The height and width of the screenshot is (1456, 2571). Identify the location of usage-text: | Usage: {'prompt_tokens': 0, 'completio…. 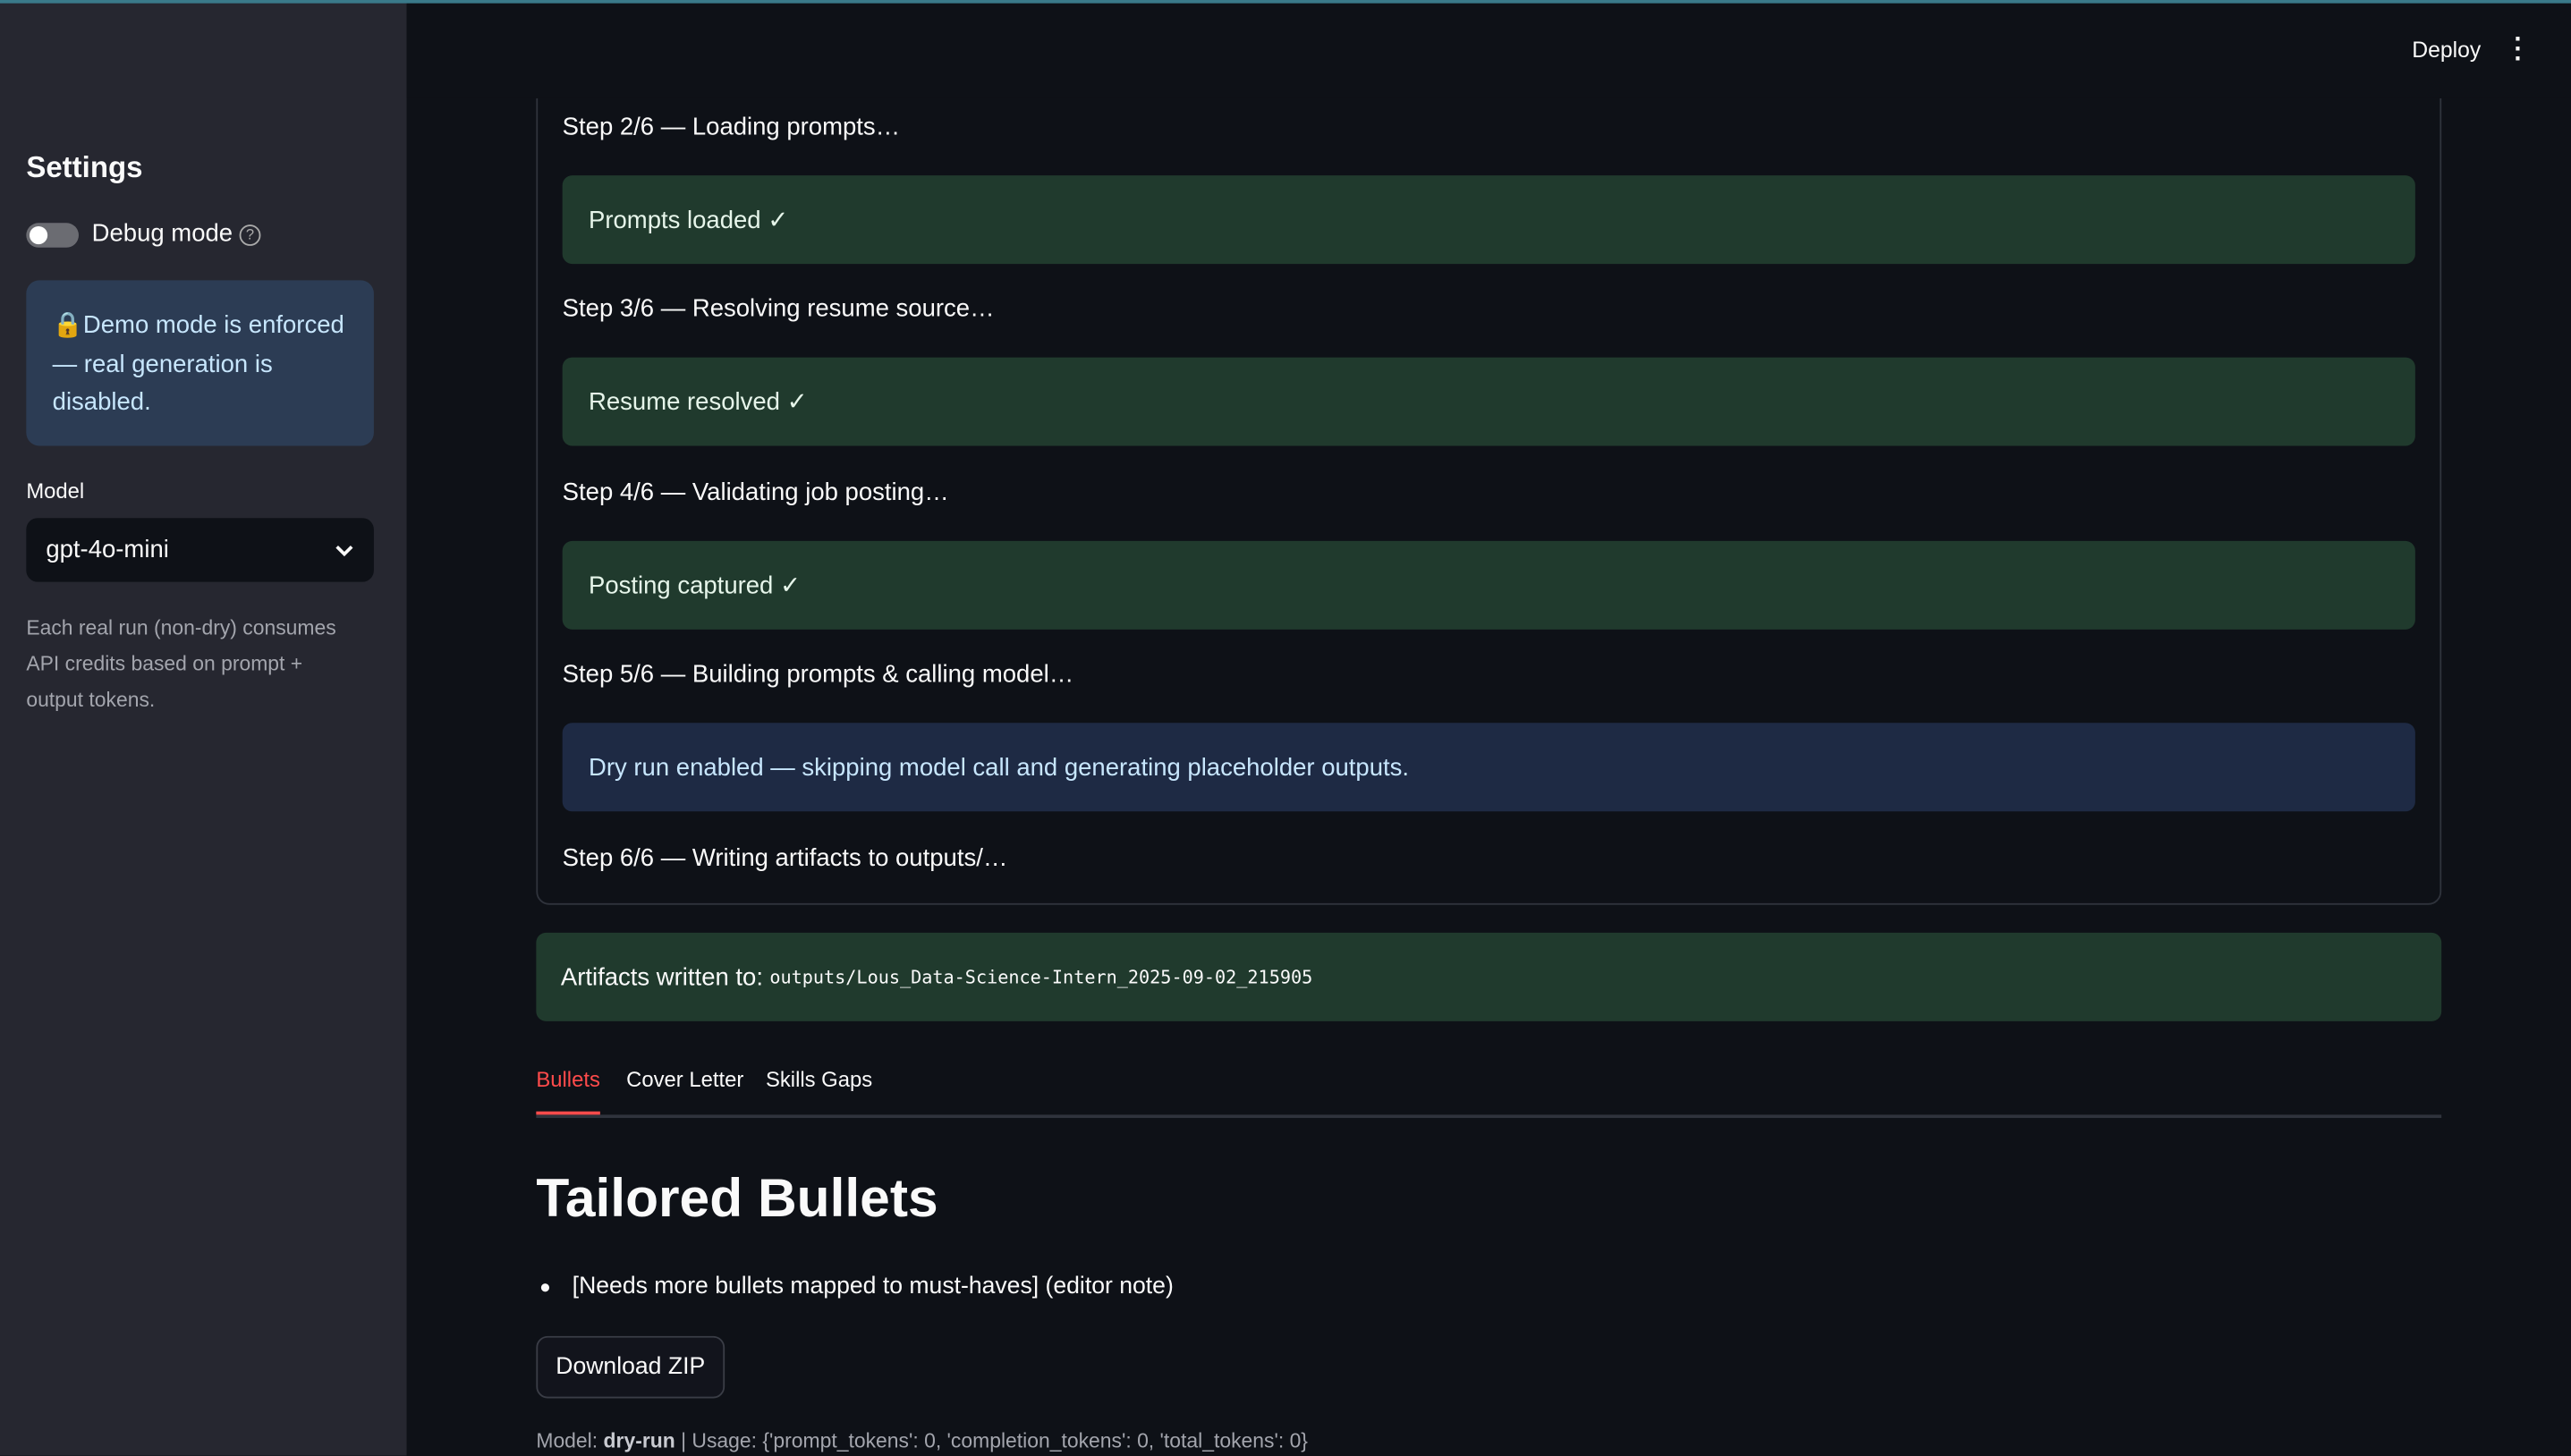
(994, 1440).